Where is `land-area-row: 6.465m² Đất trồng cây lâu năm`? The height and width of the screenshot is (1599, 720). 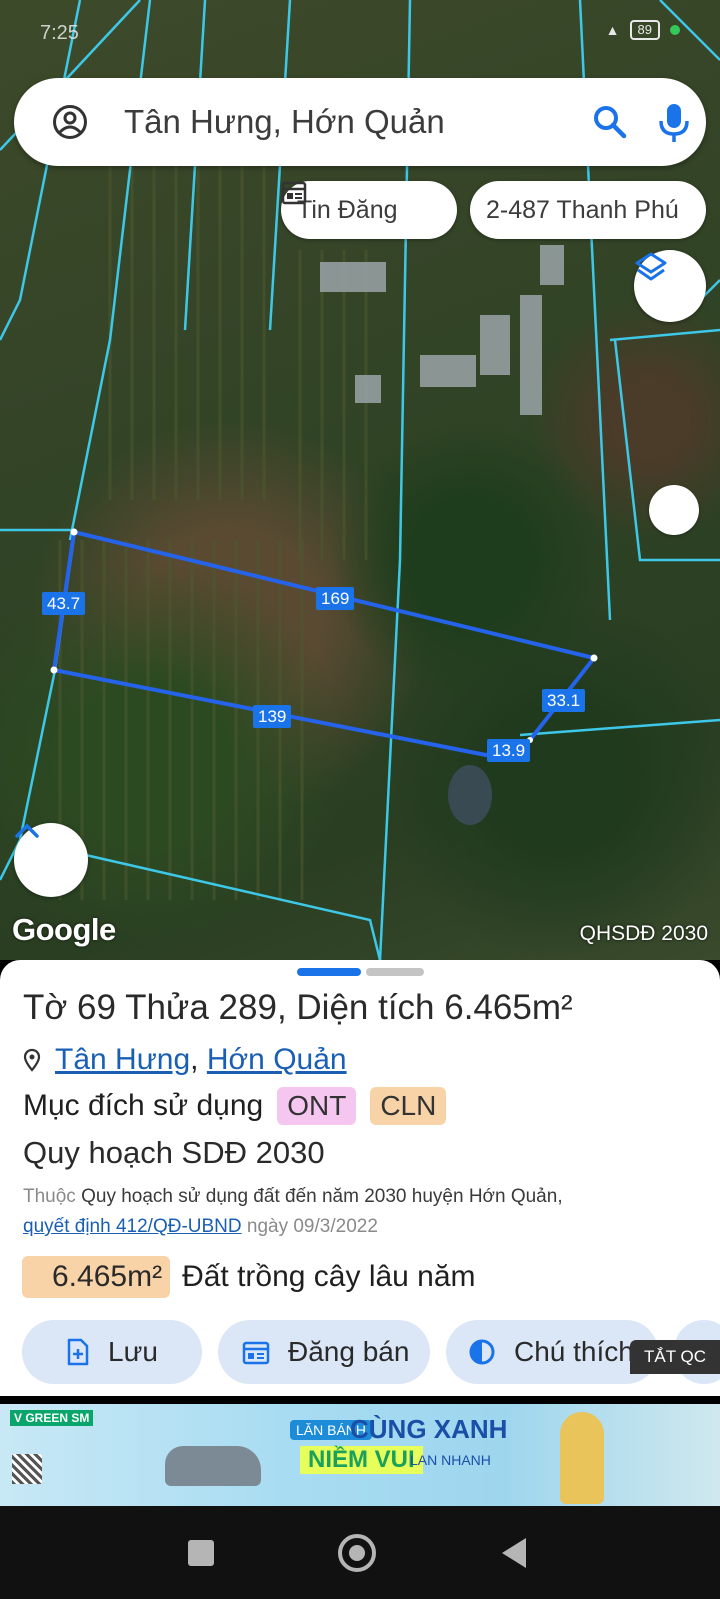 land-area-row: 6.465m² Đất trồng cây lâu năm is located at coordinates (249, 1277).